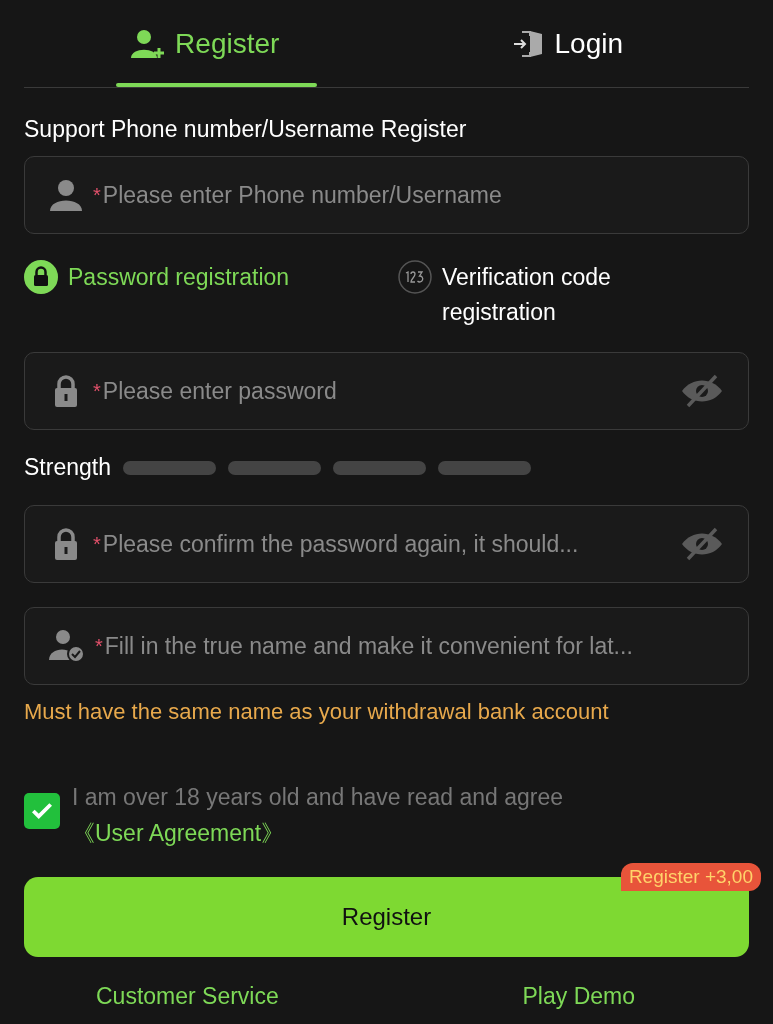 This screenshot has width=773, height=1024. Describe the element at coordinates (578, 996) in the screenshot. I see `footer-link: Play Demo` at that location.